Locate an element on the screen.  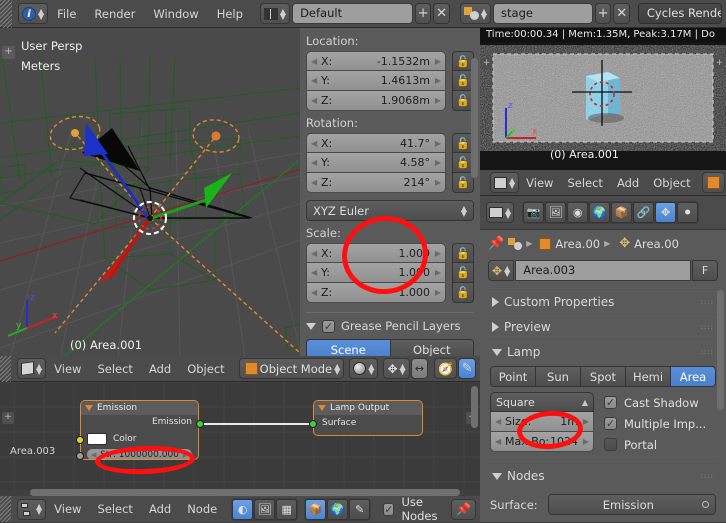
rotation-mode-dropdown: XYZ Euler ▲ ▼ is located at coordinates (390, 210).